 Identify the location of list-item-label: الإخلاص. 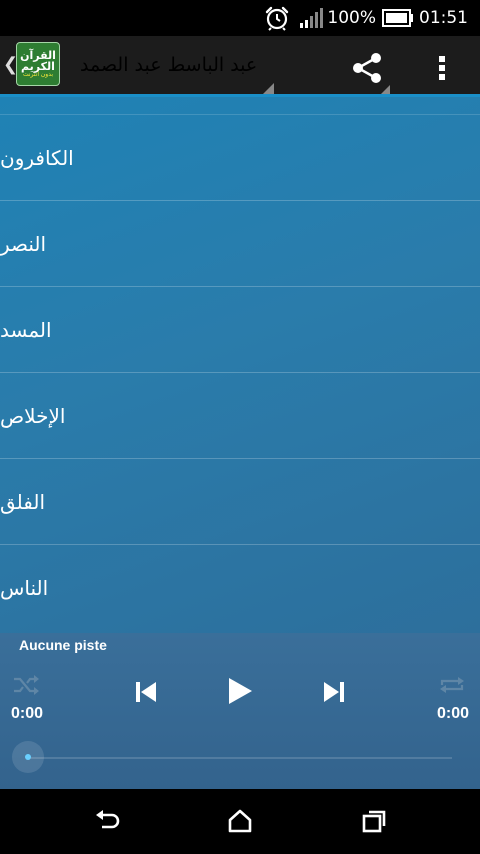
(33, 415).